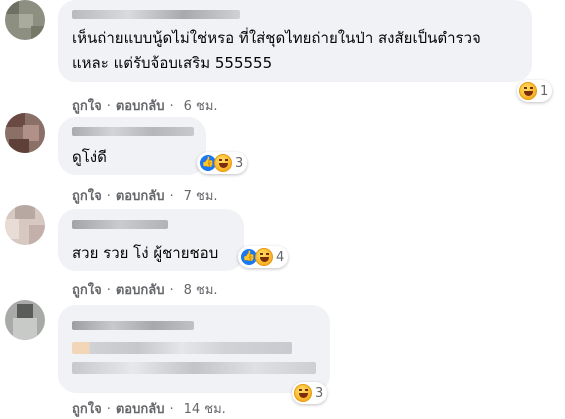 The width and height of the screenshot is (565, 419). I want to click on comment-actions: ถูกใจ · ตอบกลับ · 6 ชม., so click(145, 106).